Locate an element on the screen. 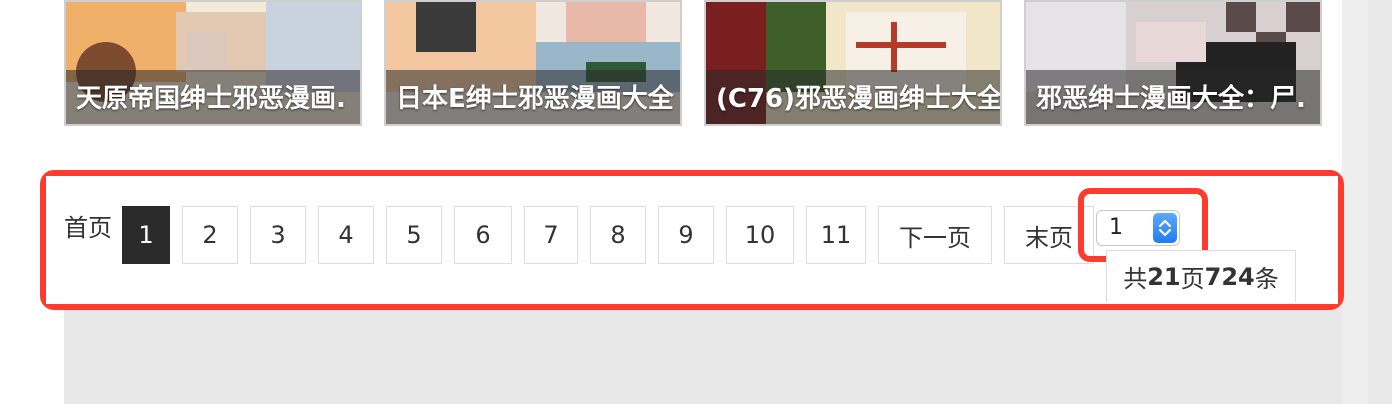 The image size is (1392, 404). page-link-6: 6 is located at coordinates (483, 235).